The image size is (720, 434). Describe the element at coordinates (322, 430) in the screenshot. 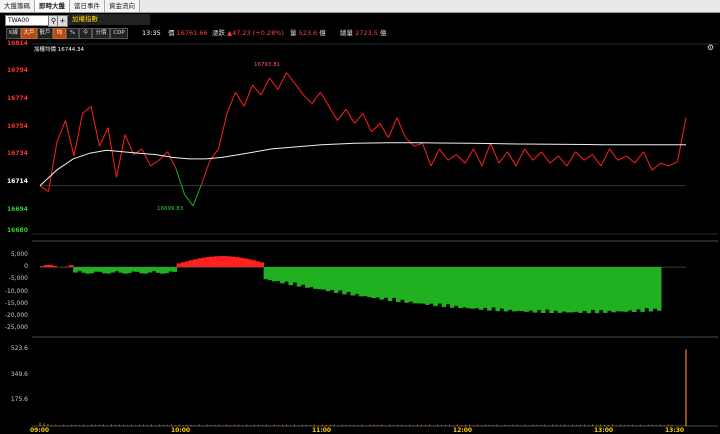

I see `x-axis-label: 11:00` at that location.